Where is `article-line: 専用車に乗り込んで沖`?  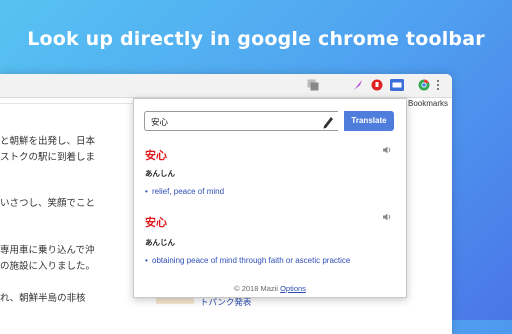 article-line: 専用車に乗り込んで沖 is located at coordinates (47, 250).